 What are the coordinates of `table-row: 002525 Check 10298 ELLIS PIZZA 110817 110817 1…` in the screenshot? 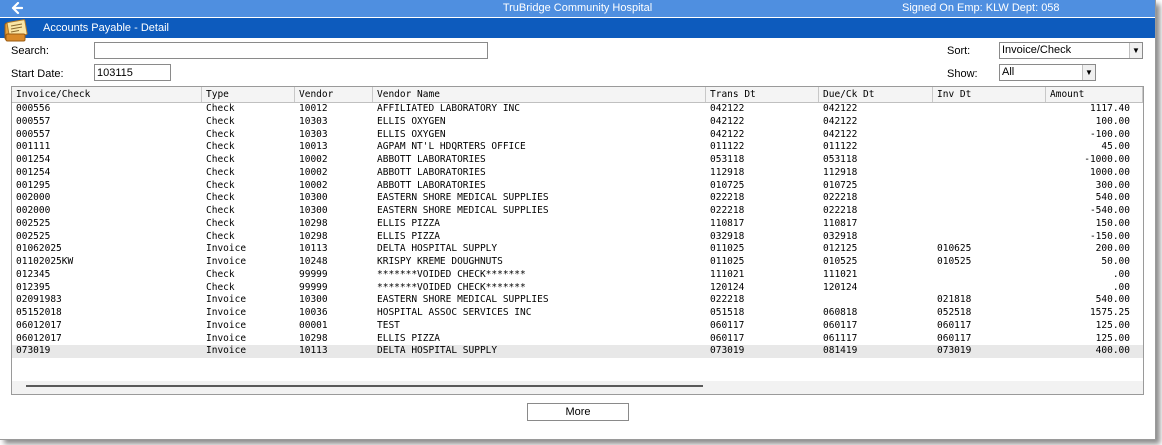 It's located at (577, 224).